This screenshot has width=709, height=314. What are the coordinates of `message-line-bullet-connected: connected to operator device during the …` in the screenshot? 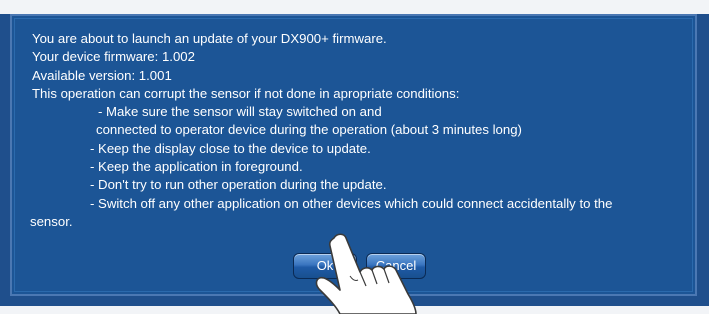 It's located at (309, 130).